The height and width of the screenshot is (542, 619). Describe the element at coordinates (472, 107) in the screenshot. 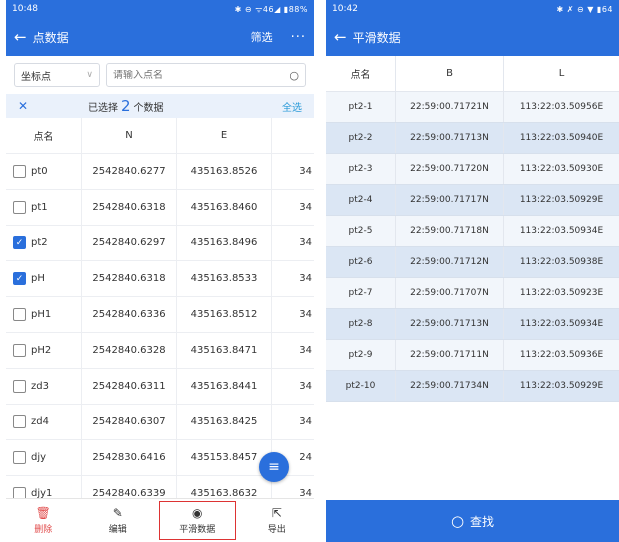

I see `table-row: pt2-1 22:59:00.71721N 113:22:03.50956E` at that location.